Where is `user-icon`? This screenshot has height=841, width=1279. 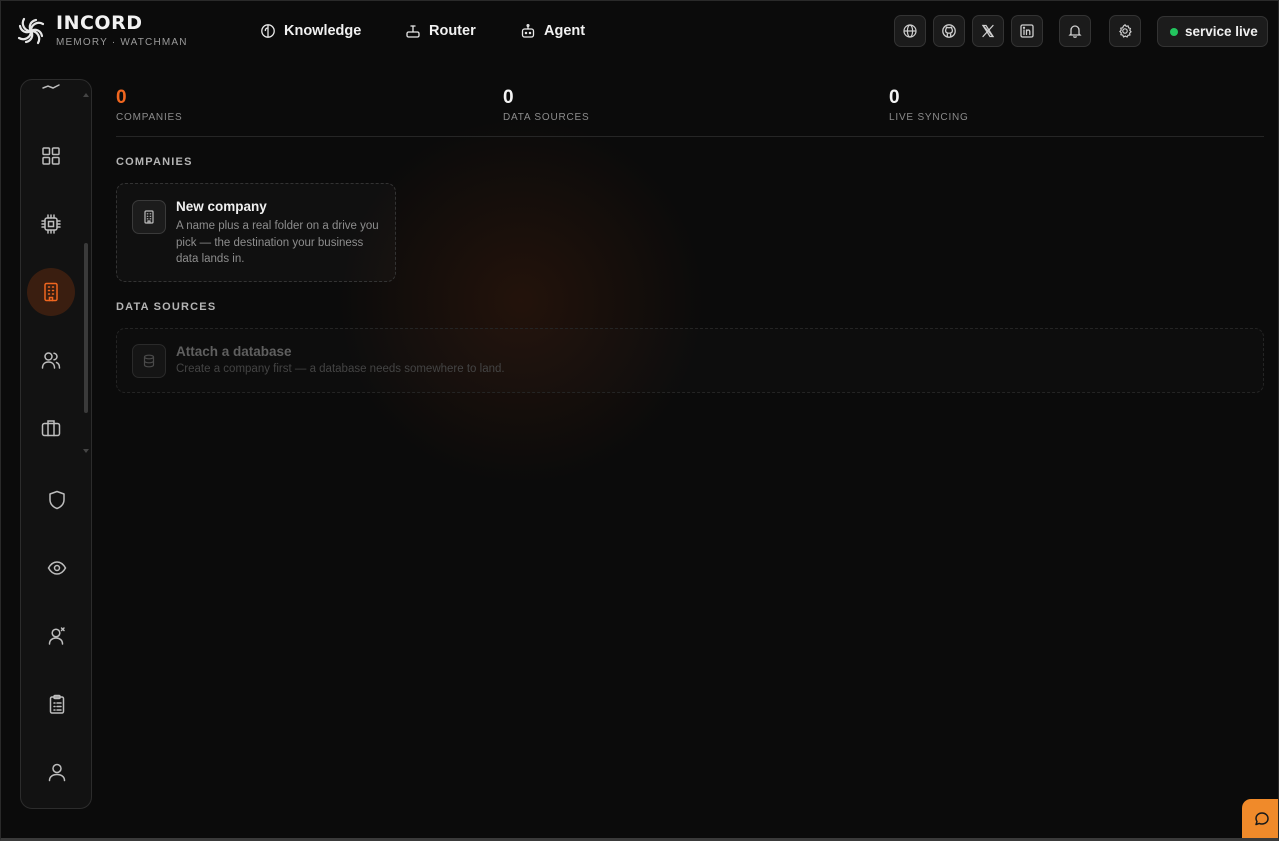
user-icon is located at coordinates (57, 772).